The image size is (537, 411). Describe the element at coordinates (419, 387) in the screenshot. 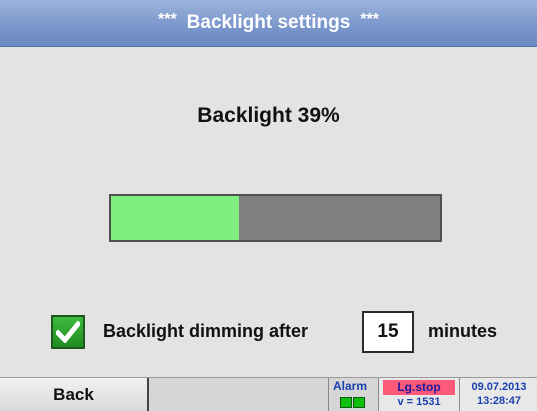

I see `logger-status-label: Lg.stop` at that location.